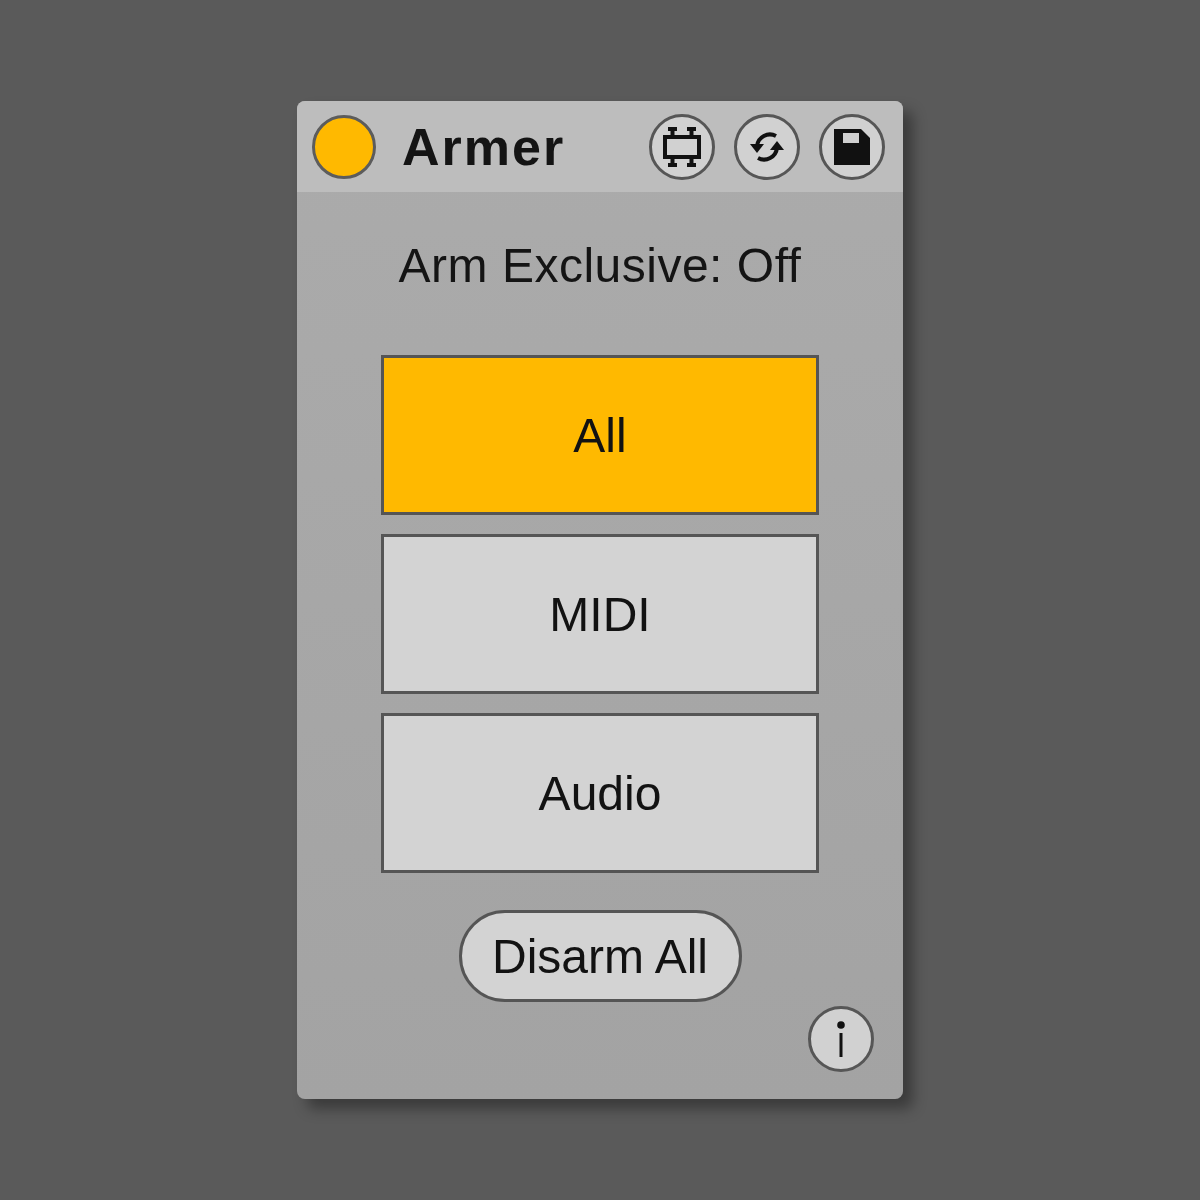  What do you see at coordinates (600, 266) in the screenshot?
I see `status-text: Arm Exclusive: Off` at bounding box center [600, 266].